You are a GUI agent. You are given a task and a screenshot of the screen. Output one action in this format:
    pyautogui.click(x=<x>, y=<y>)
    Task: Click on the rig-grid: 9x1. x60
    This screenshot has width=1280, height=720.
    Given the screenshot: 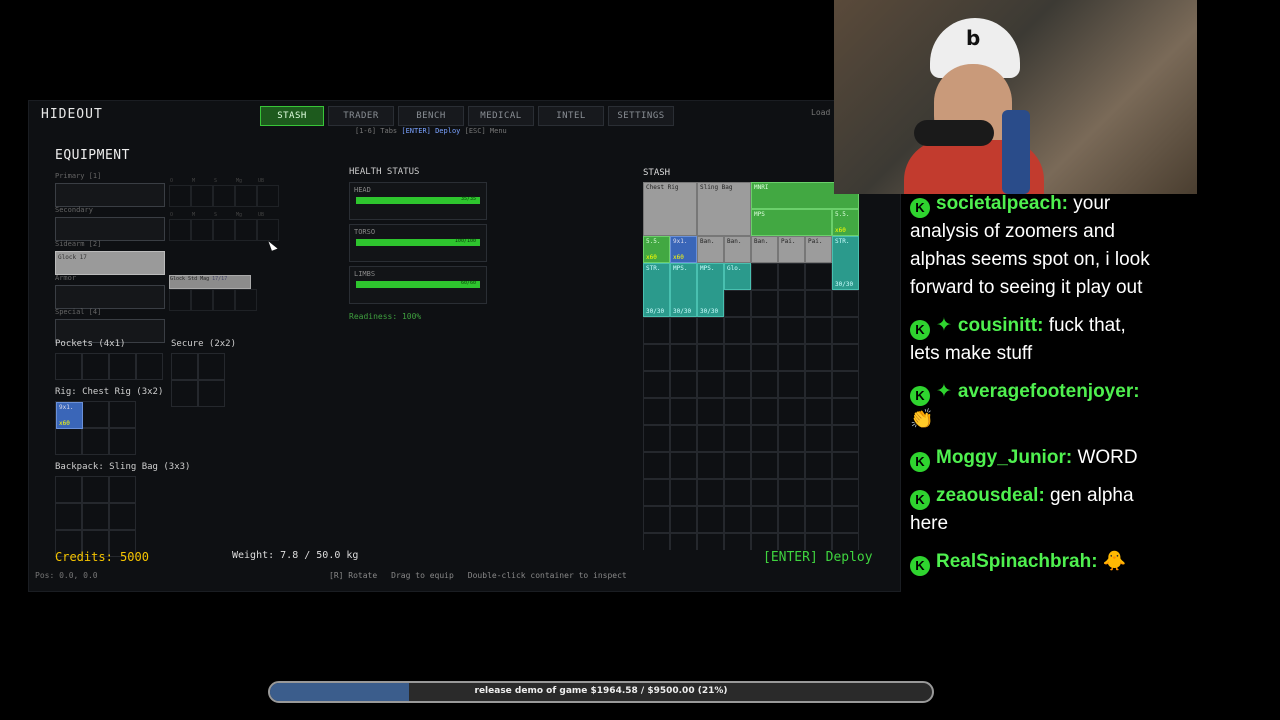 What is the action you would take?
    pyautogui.click(x=95, y=428)
    